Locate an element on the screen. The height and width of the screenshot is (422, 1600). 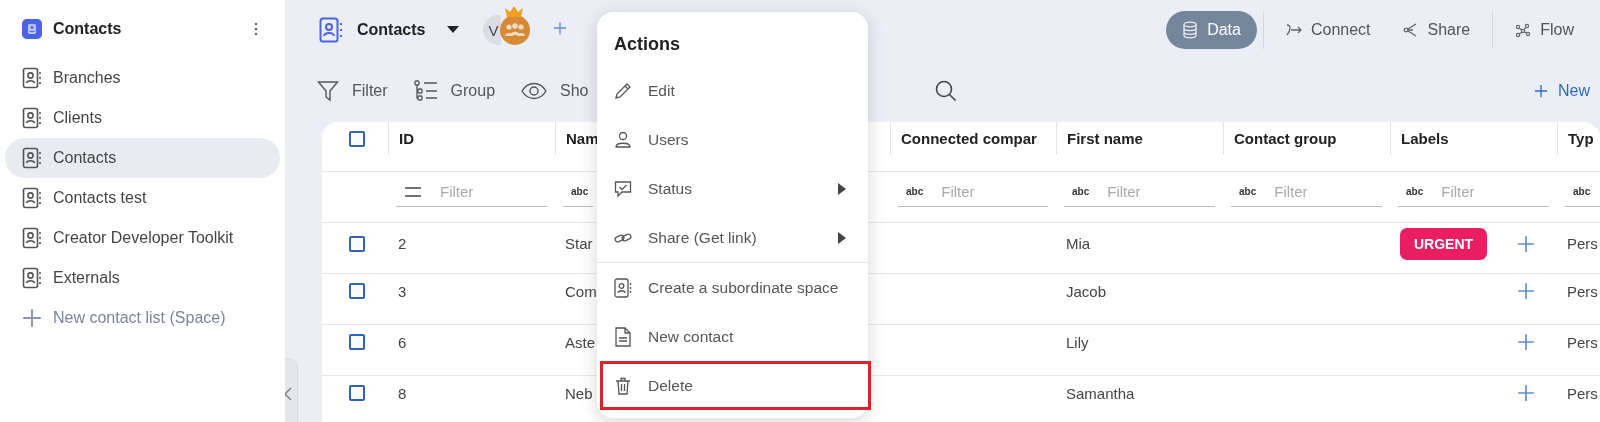
view-tab: Share is located at coordinates (1436, 30).